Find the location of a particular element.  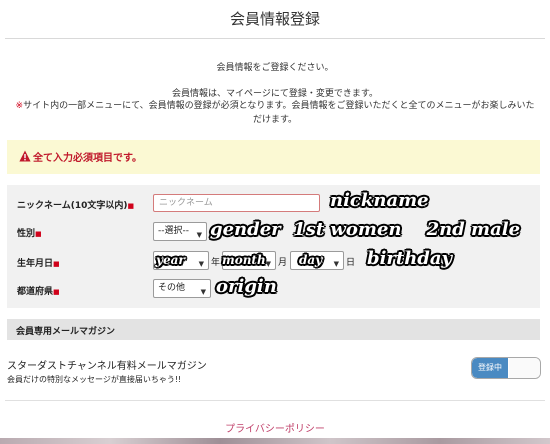

newsletter-description: 会員だけの特別なメッセージが直接届いちゃう!! is located at coordinates (94, 379).